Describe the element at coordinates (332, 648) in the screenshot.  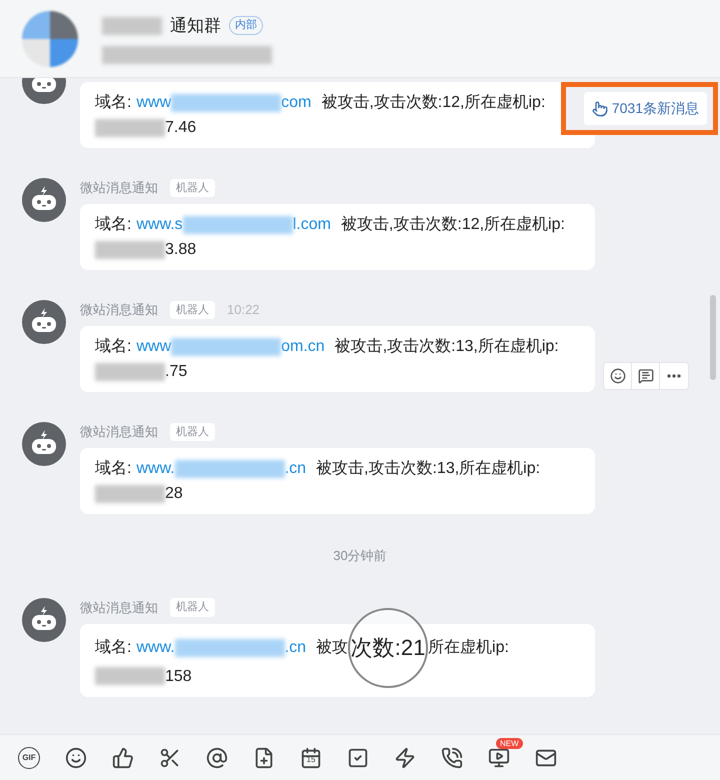
I see `attack-text: 被攻` at that location.